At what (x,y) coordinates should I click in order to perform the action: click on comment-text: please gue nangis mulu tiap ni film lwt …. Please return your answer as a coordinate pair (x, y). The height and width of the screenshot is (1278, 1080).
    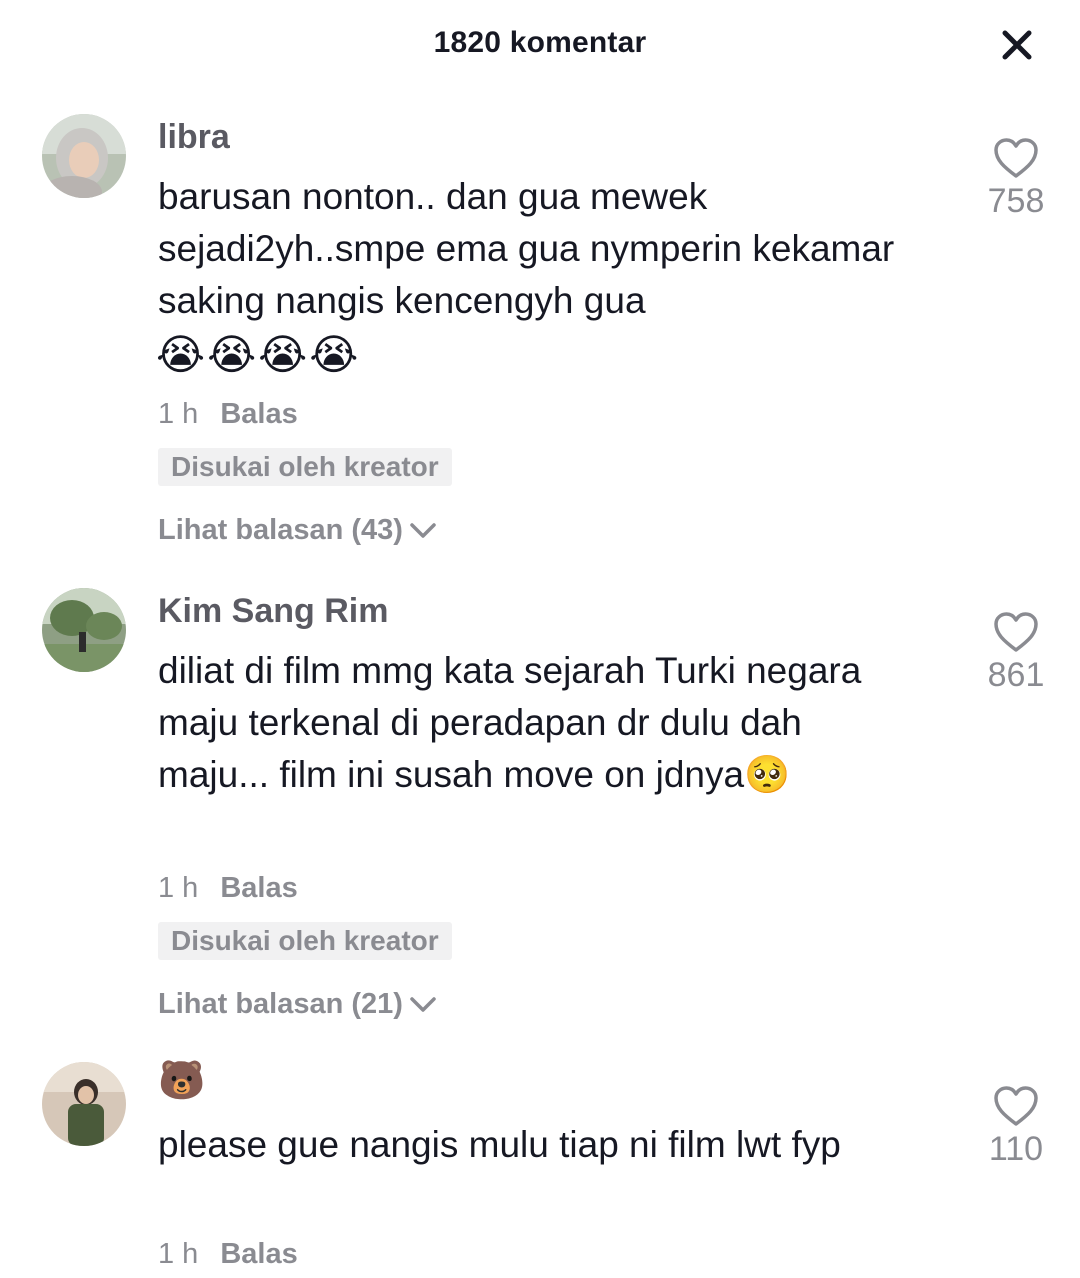
    Looking at the image, I should click on (499, 1144).